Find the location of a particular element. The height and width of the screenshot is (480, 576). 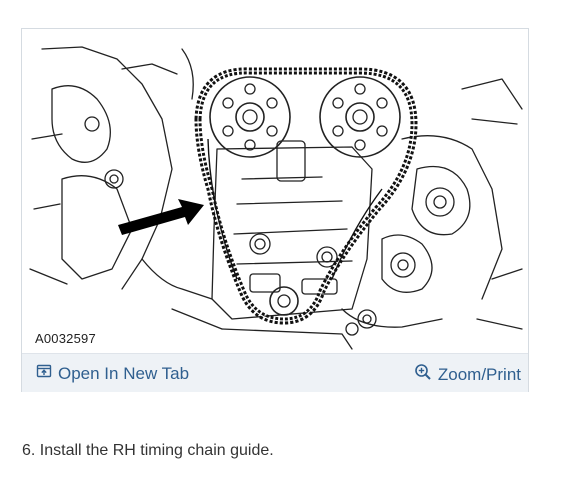

figure-caption: A0032597 is located at coordinates (65, 338).